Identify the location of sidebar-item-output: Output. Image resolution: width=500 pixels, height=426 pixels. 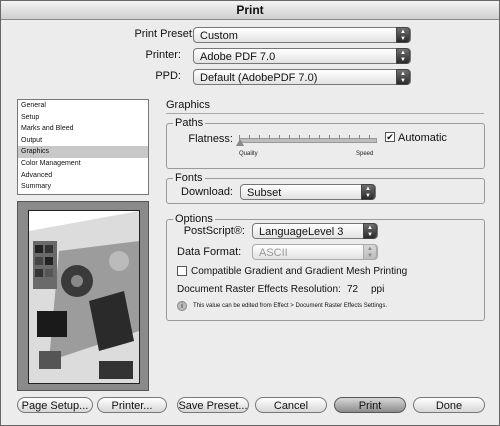
(83, 141).